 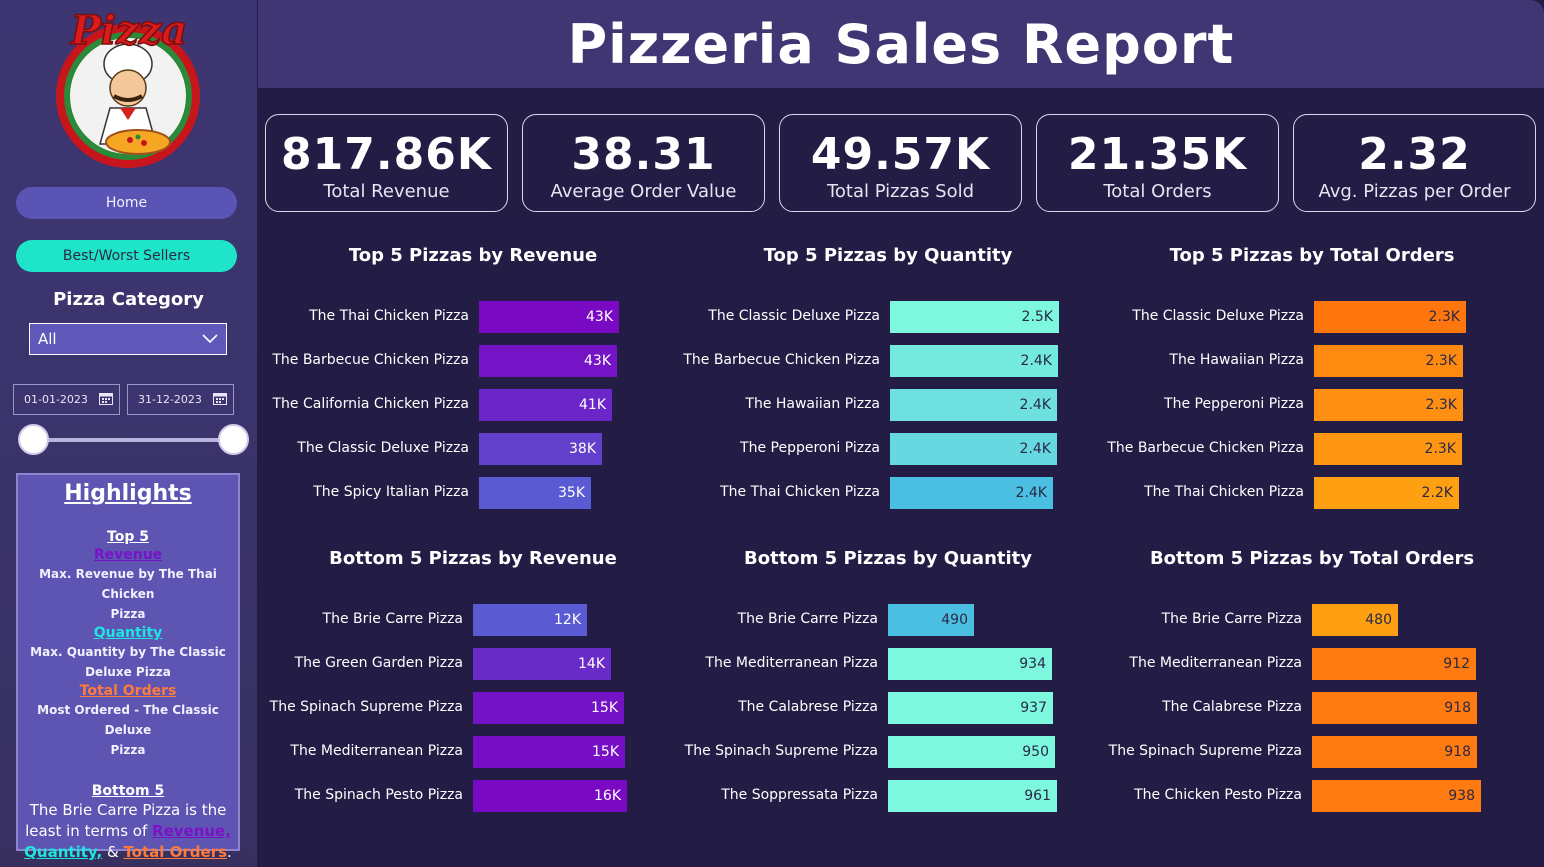 I want to click on bottom-line-1: The Brie Carre Pizza is the, so click(x=128, y=810).